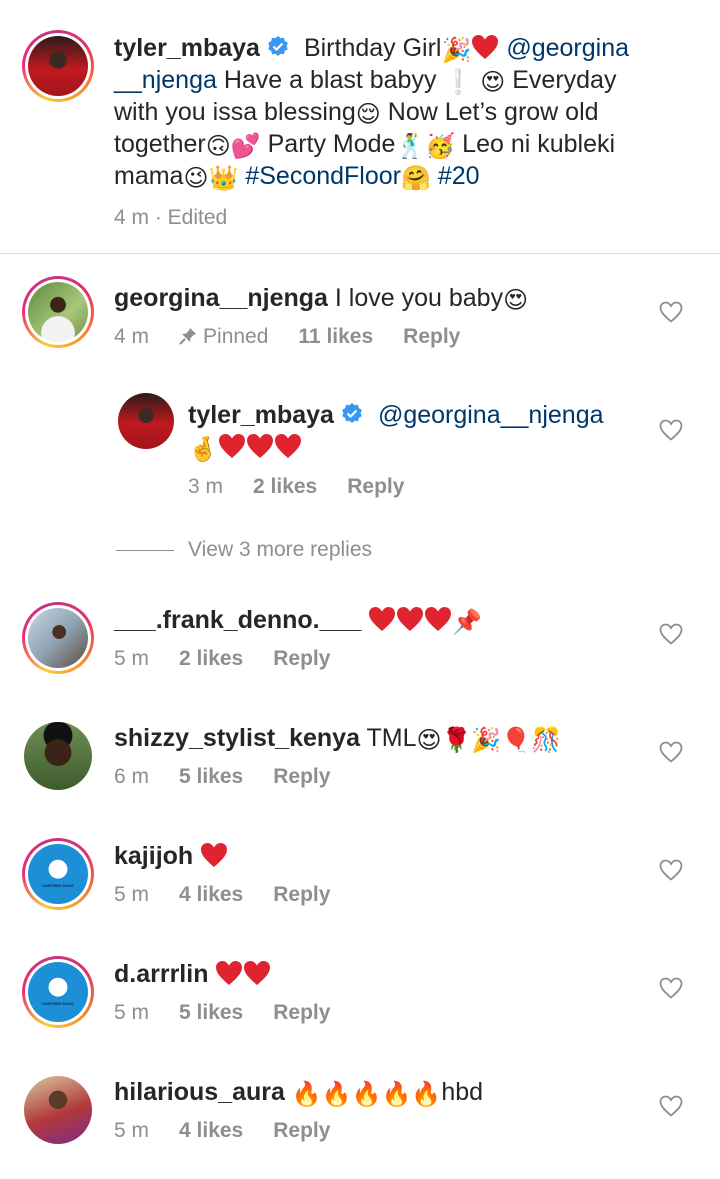 This screenshot has width=720, height=1179. I want to click on comment-text: hilarious_aura 🔥🔥🔥🔥🔥hbd, so click(384, 1092).